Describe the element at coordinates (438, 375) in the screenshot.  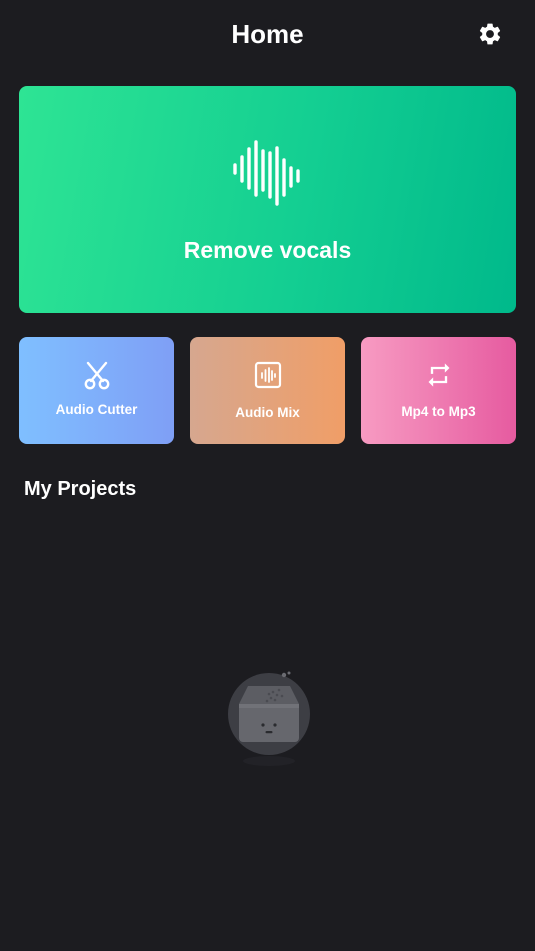
I see `repeat-arrows-icon` at that location.